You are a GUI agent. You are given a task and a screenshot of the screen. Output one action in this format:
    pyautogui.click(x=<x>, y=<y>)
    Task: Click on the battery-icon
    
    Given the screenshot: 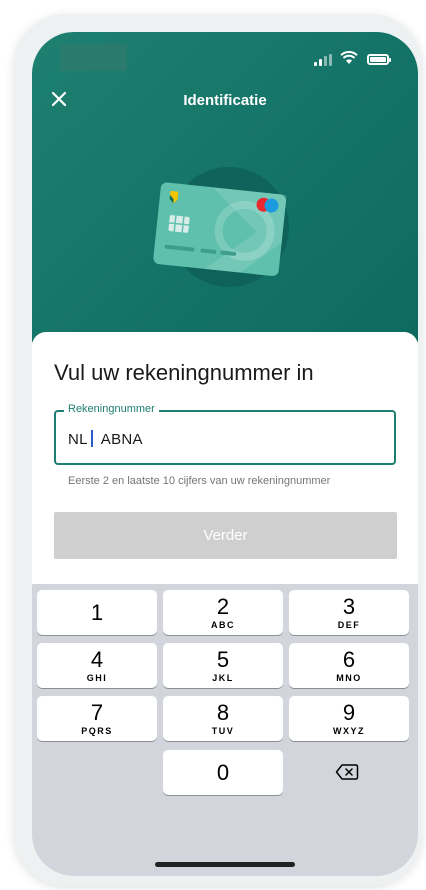 What is the action you would take?
    pyautogui.click(x=379, y=59)
    